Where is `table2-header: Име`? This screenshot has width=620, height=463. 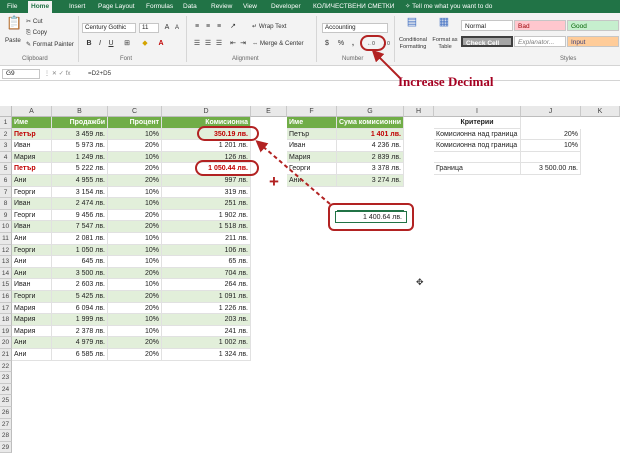 table2-header: Име is located at coordinates (312, 123).